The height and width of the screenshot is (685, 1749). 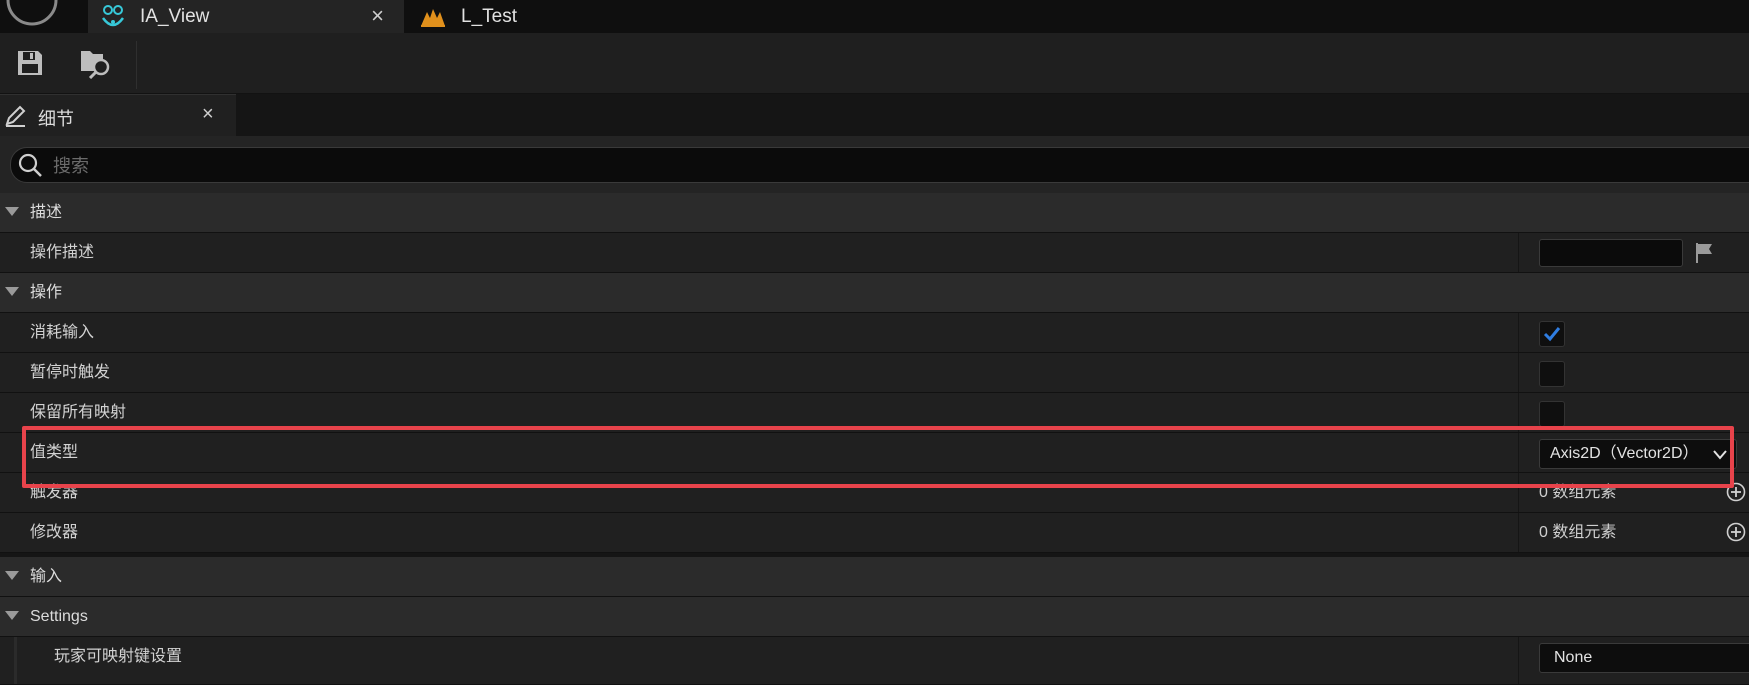 I want to click on tab-l-test: L_Test, so click(x=515, y=16).